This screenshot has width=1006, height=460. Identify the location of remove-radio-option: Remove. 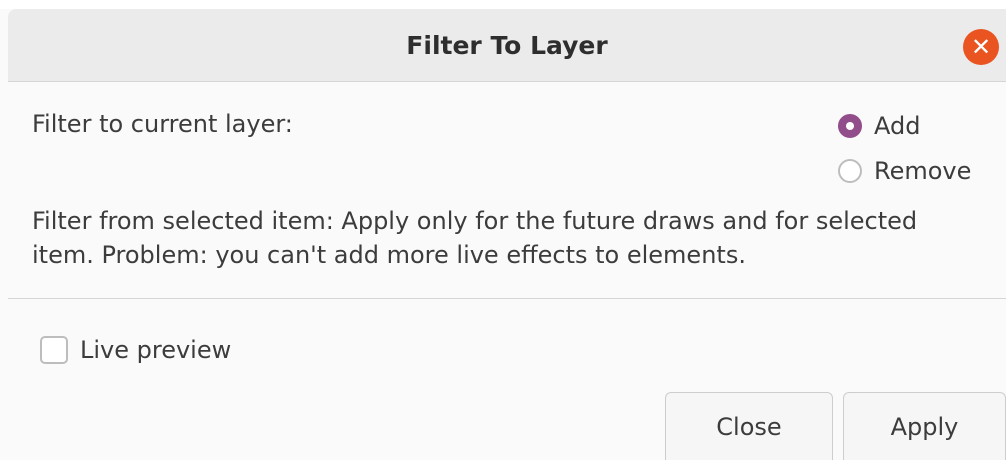
(904, 171).